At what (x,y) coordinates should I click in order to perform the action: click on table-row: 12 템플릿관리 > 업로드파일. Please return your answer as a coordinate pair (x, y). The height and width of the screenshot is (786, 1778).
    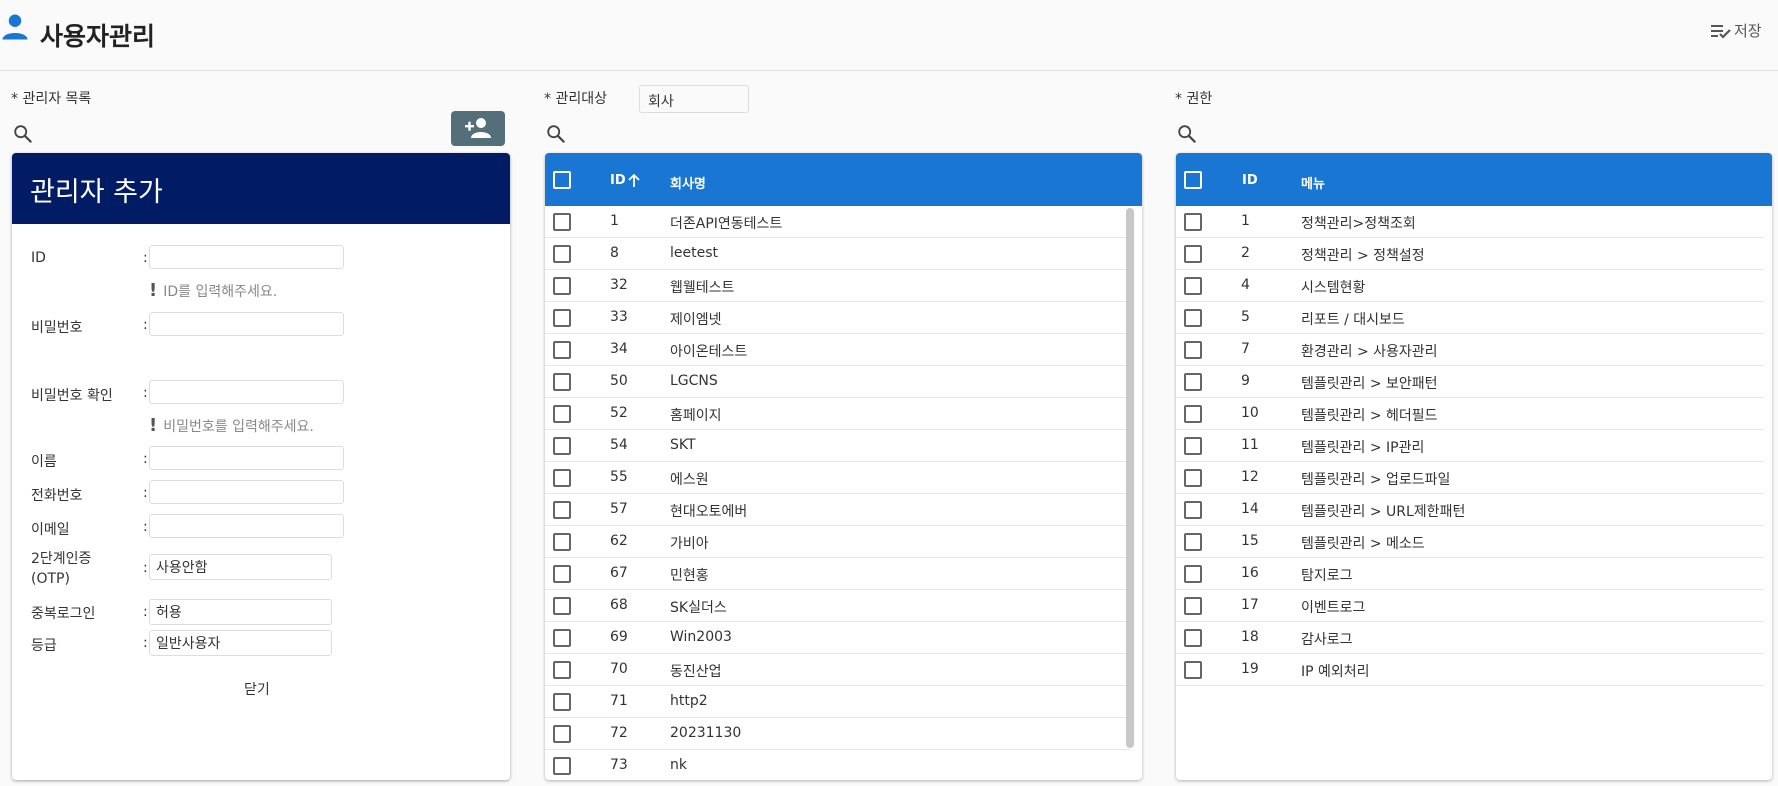
    Looking at the image, I should click on (1470, 478).